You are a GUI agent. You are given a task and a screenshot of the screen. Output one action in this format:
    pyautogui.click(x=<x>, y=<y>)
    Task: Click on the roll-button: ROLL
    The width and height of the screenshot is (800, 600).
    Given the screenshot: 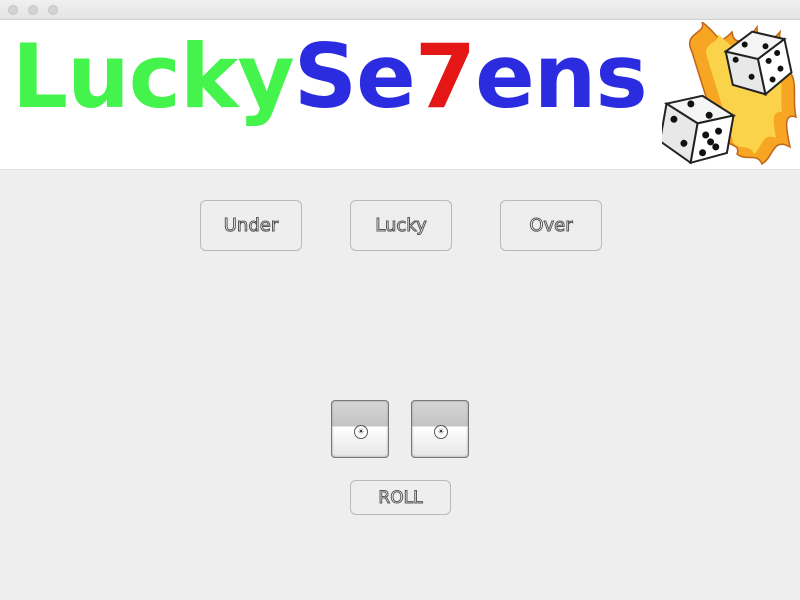 What is the action you would take?
    pyautogui.click(x=400, y=497)
    